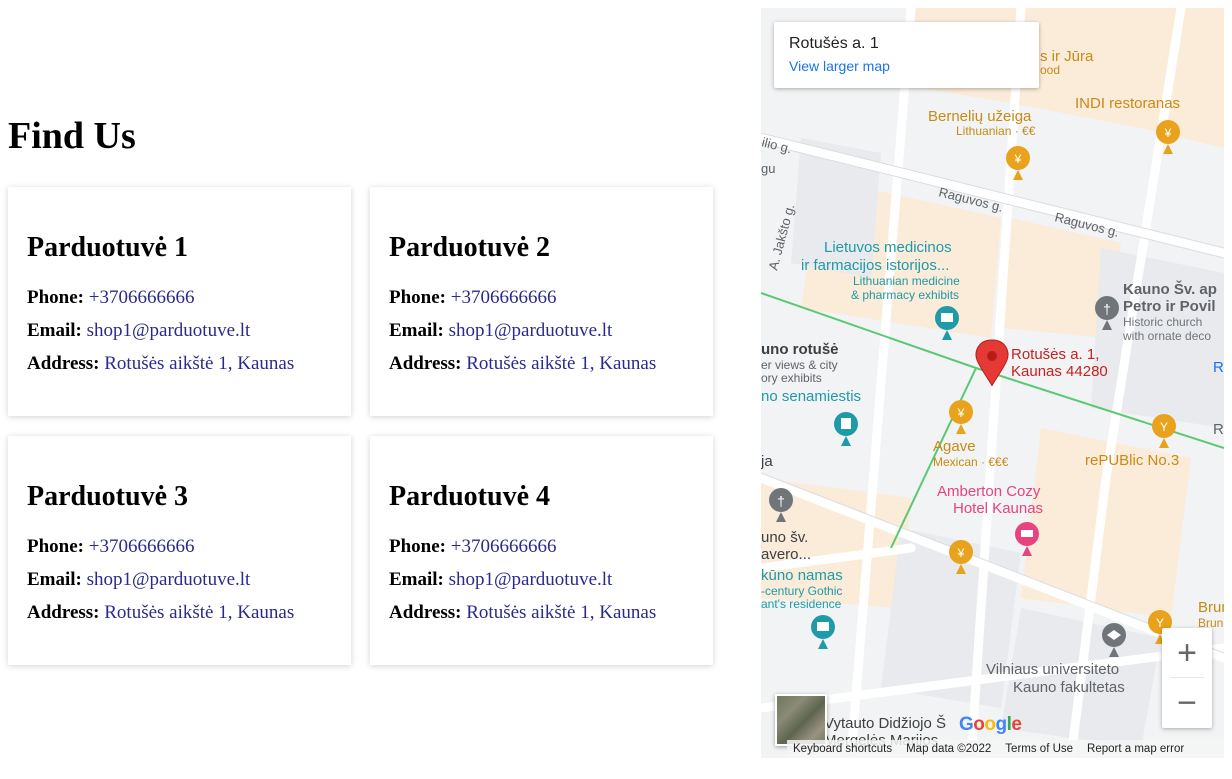 The height and width of the screenshot is (779, 1232). What do you see at coordinates (906, 55) in the screenshot?
I see `place-info-card: Rotušės a. 1 View larger map` at bounding box center [906, 55].